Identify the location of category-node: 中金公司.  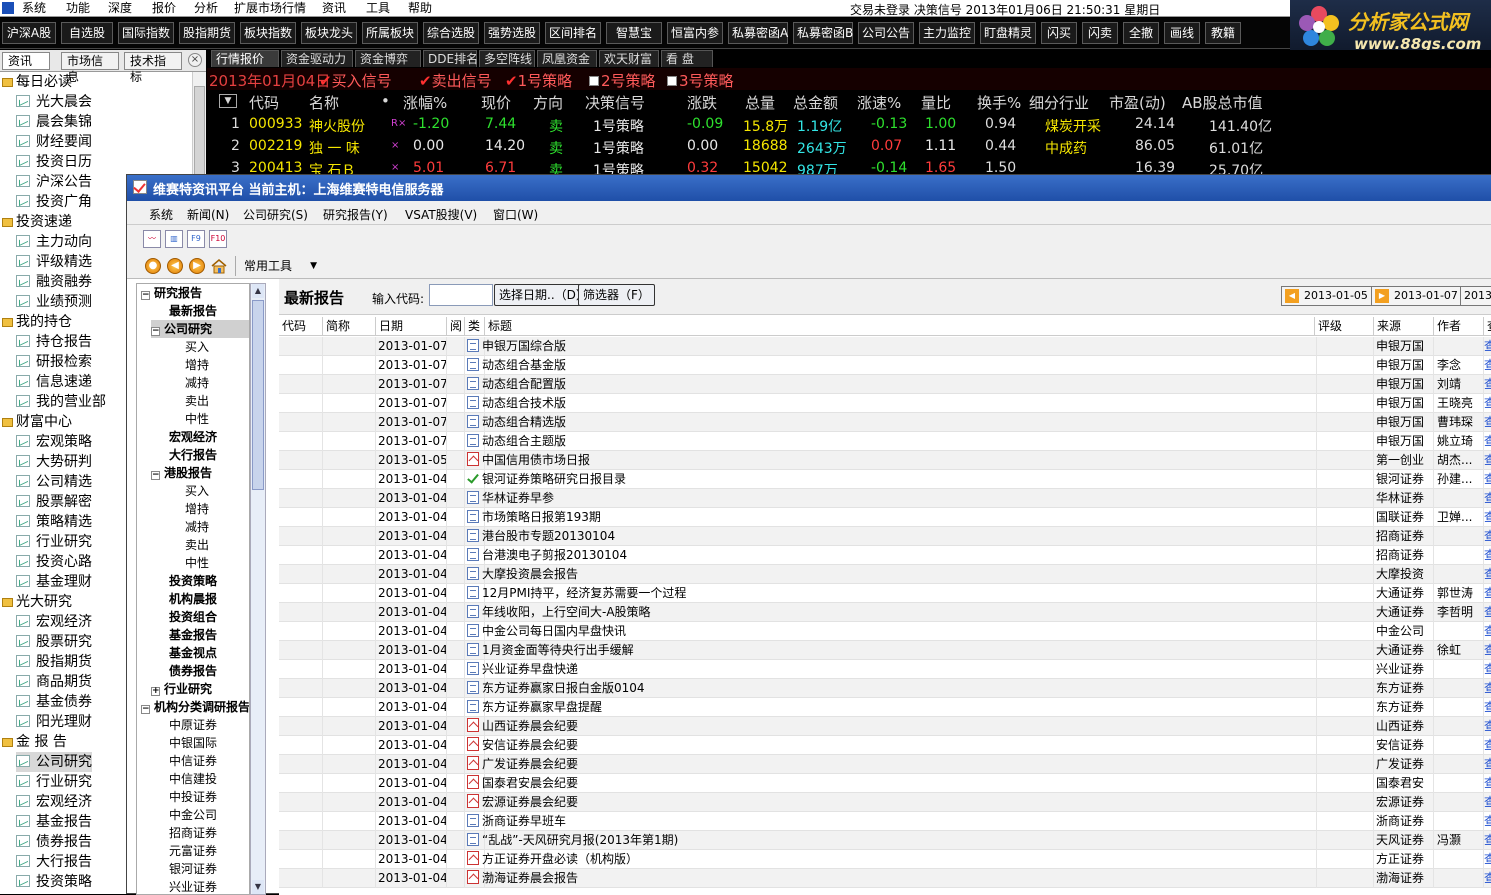
(193, 815).